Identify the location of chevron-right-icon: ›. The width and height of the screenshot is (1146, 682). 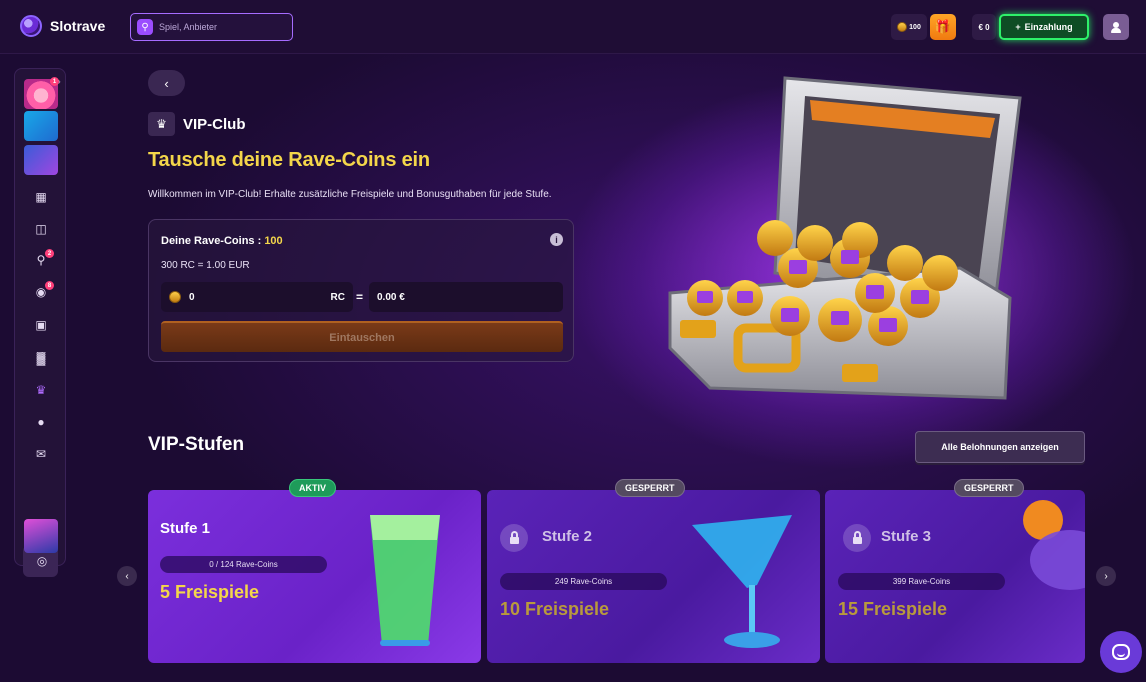
(1106, 576).